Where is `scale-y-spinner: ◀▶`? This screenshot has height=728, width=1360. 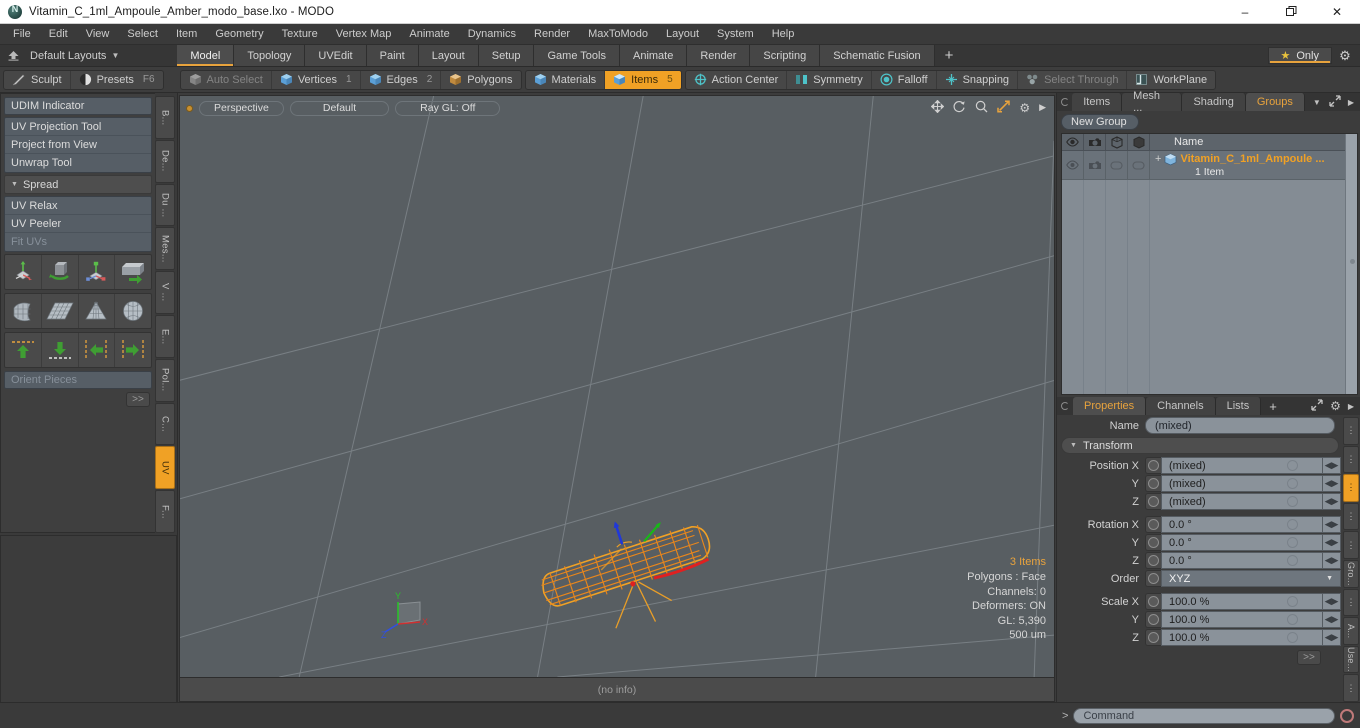 scale-y-spinner: ◀▶ is located at coordinates (1332, 619).